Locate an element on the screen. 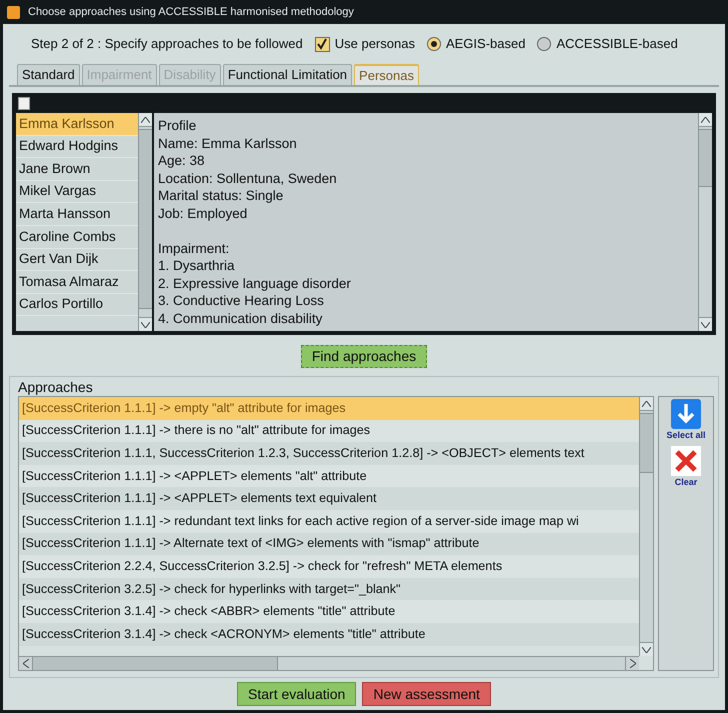 The width and height of the screenshot is (728, 713). clear-button: Clear is located at coordinates (686, 467).